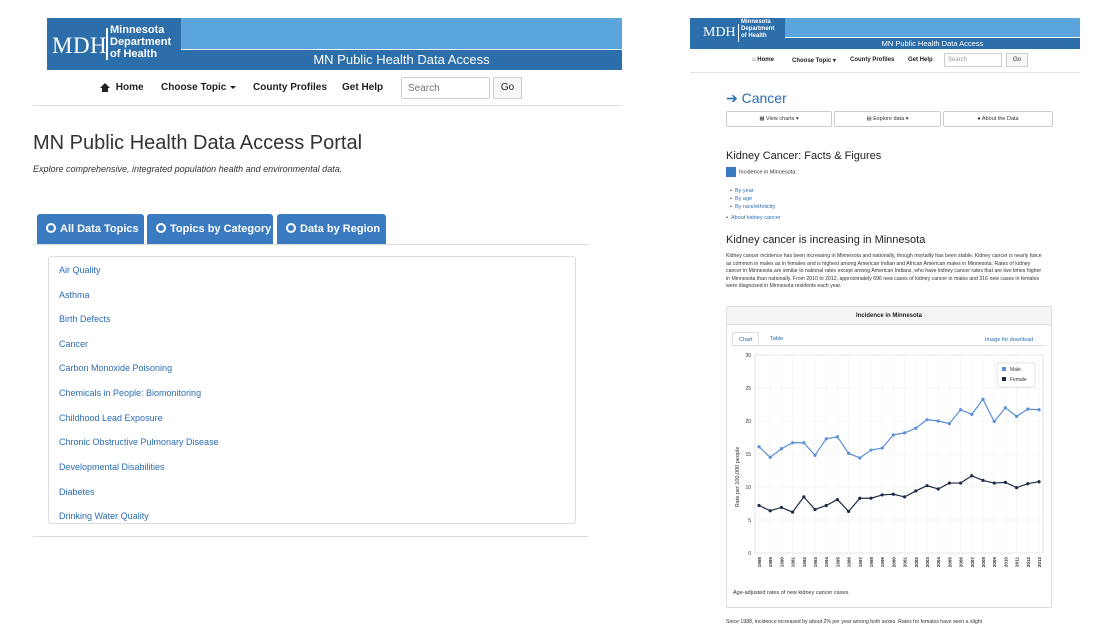 Image resolution: width=1098 pixels, height=640 pixels. Describe the element at coordinates (755, 191) in the screenshot. I see `link-by-year: By year` at that location.